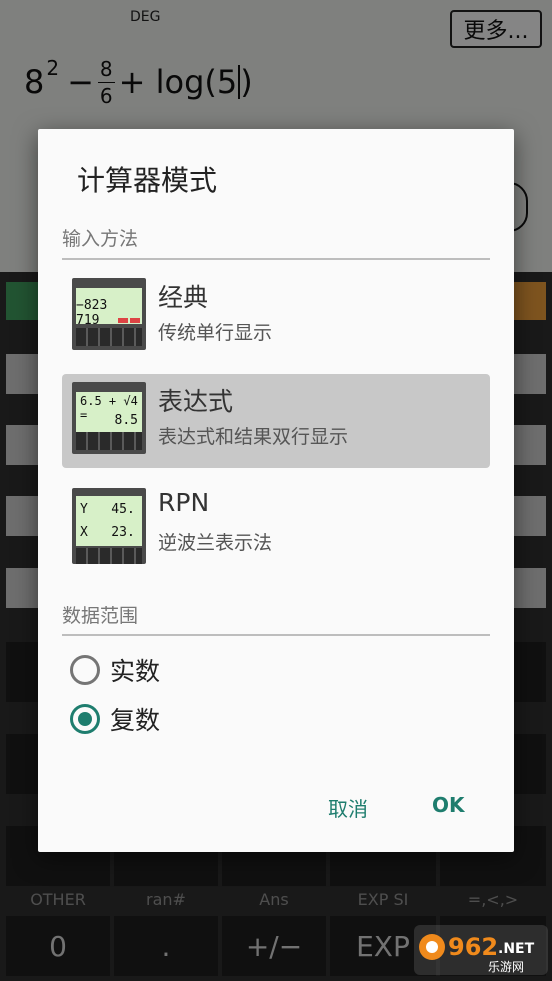 The image size is (552, 981). What do you see at coordinates (109, 314) in the screenshot?
I see `classic-preview-icon: −823 719` at bounding box center [109, 314].